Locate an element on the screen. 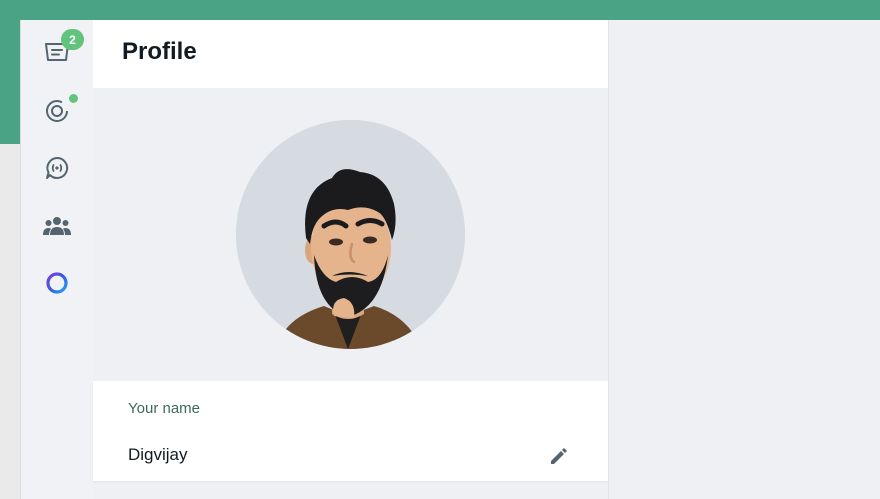 The image size is (880, 499). rail-item-channels is located at coordinates (57, 168).